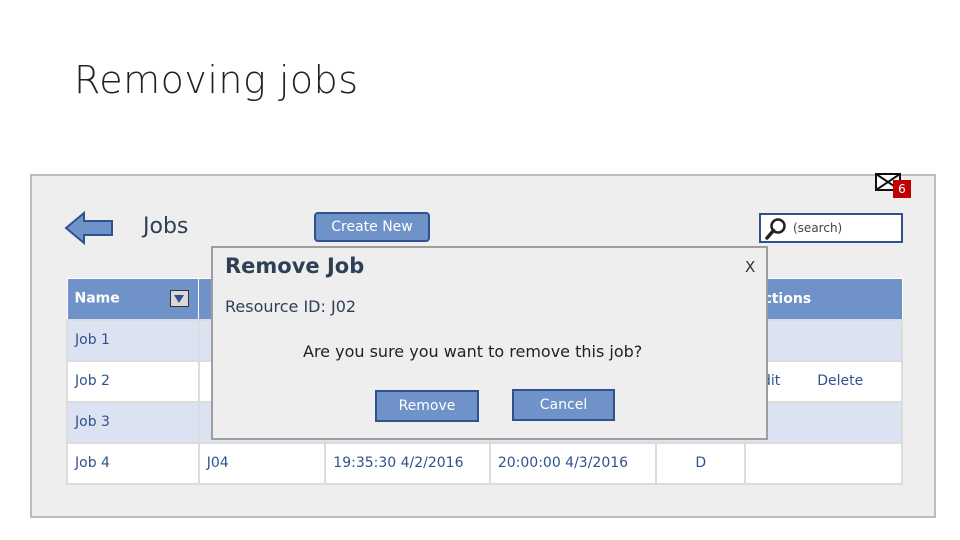  Describe the element at coordinates (89, 228) in the screenshot. I see `back-arrow-icon` at that location.